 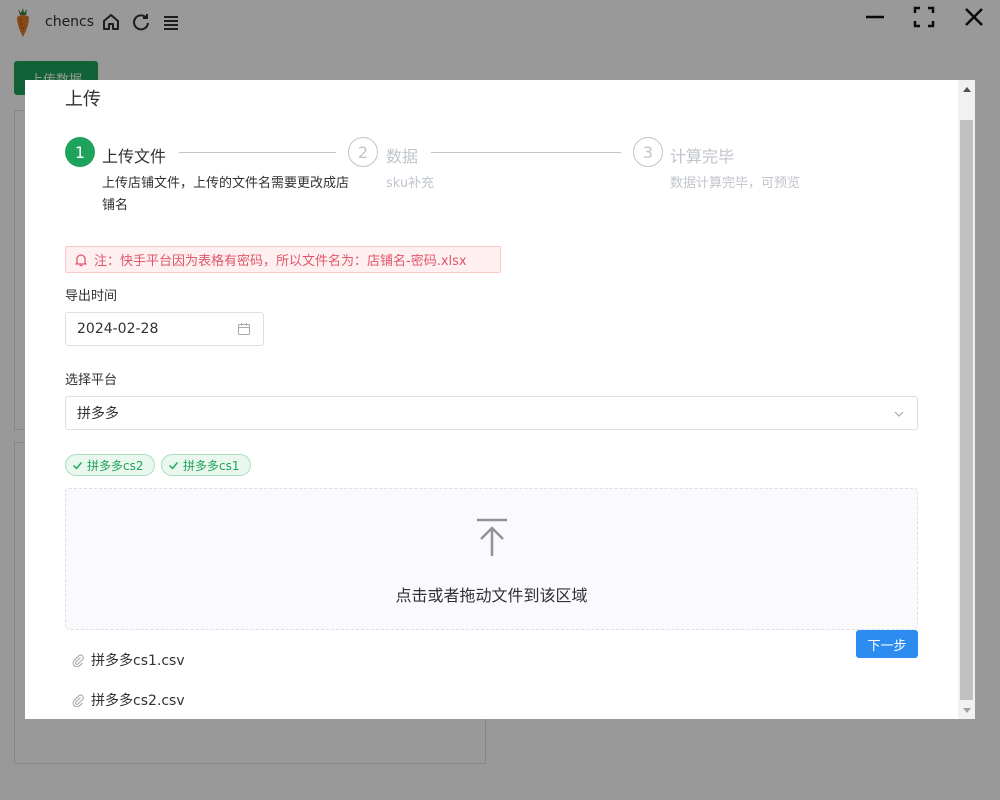 I want to click on step-2-circle: 2, so click(x=363, y=152).